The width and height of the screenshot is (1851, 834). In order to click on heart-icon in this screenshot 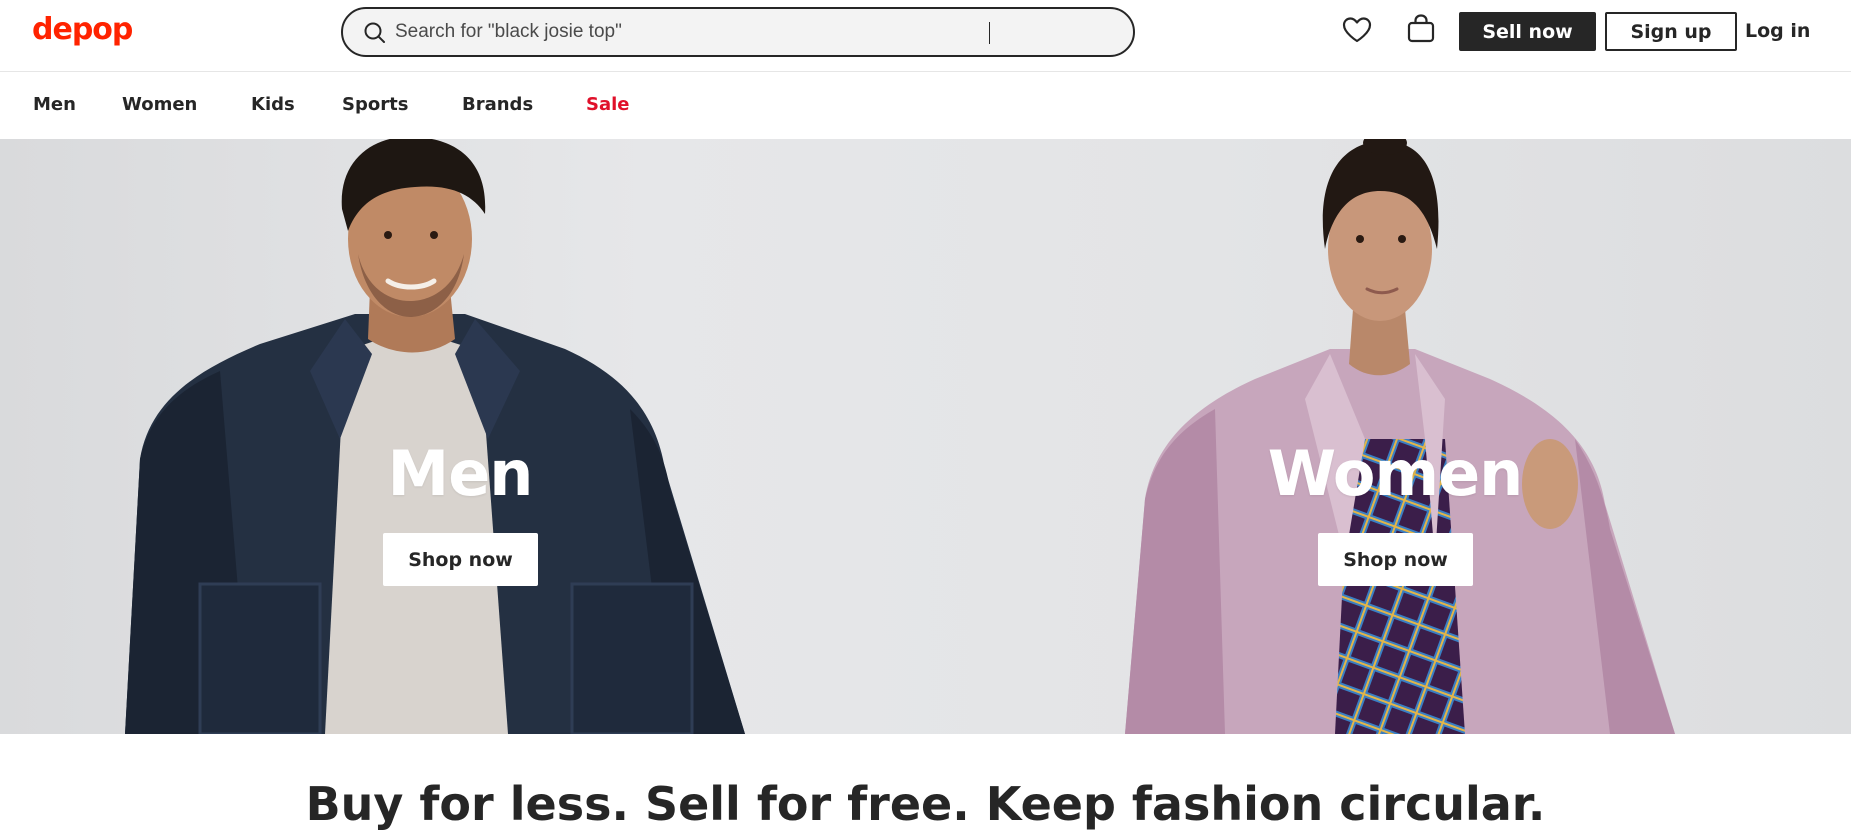, I will do `click(1357, 30)`.